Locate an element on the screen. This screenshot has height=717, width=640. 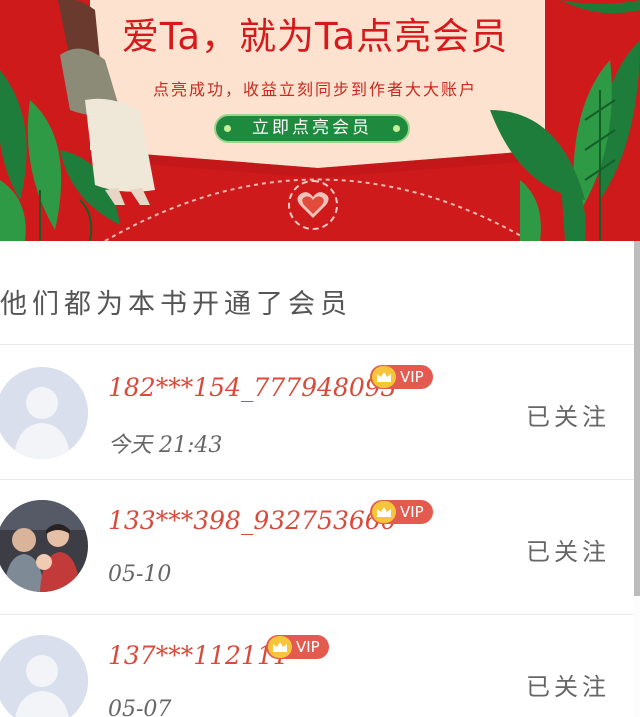
member-time: 05-10 is located at coordinates (140, 574).